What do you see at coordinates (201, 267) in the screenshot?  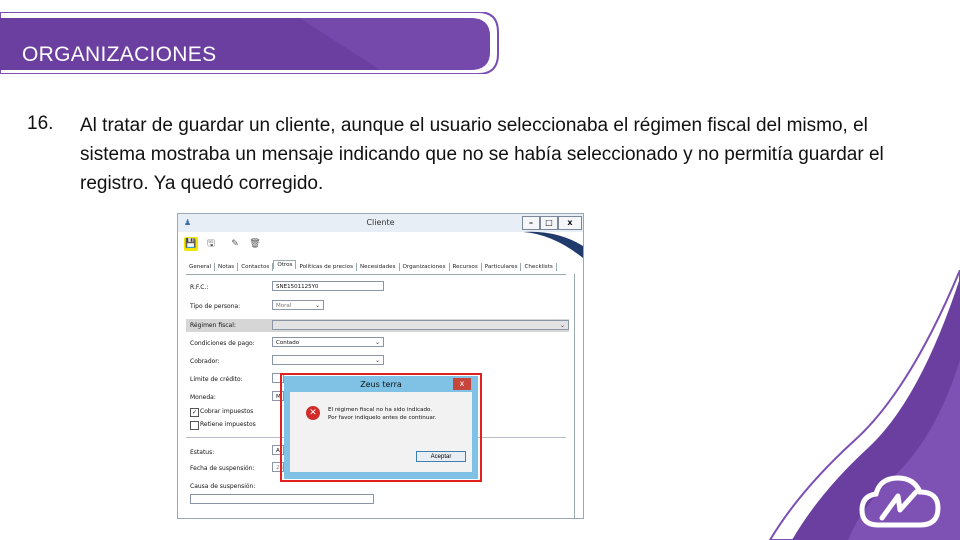 I see `tab-general: General` at bounding box center [201, 267].